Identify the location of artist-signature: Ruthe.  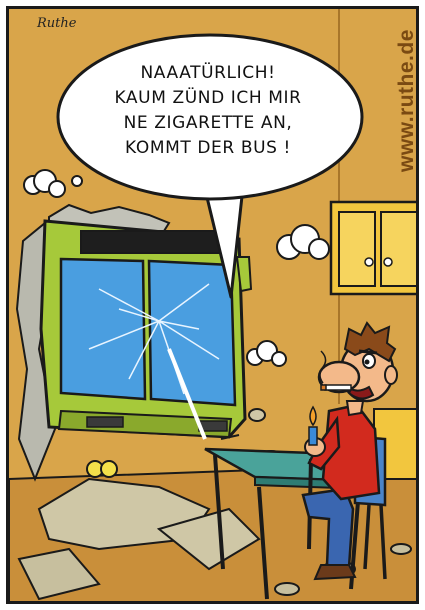
(57, 23).